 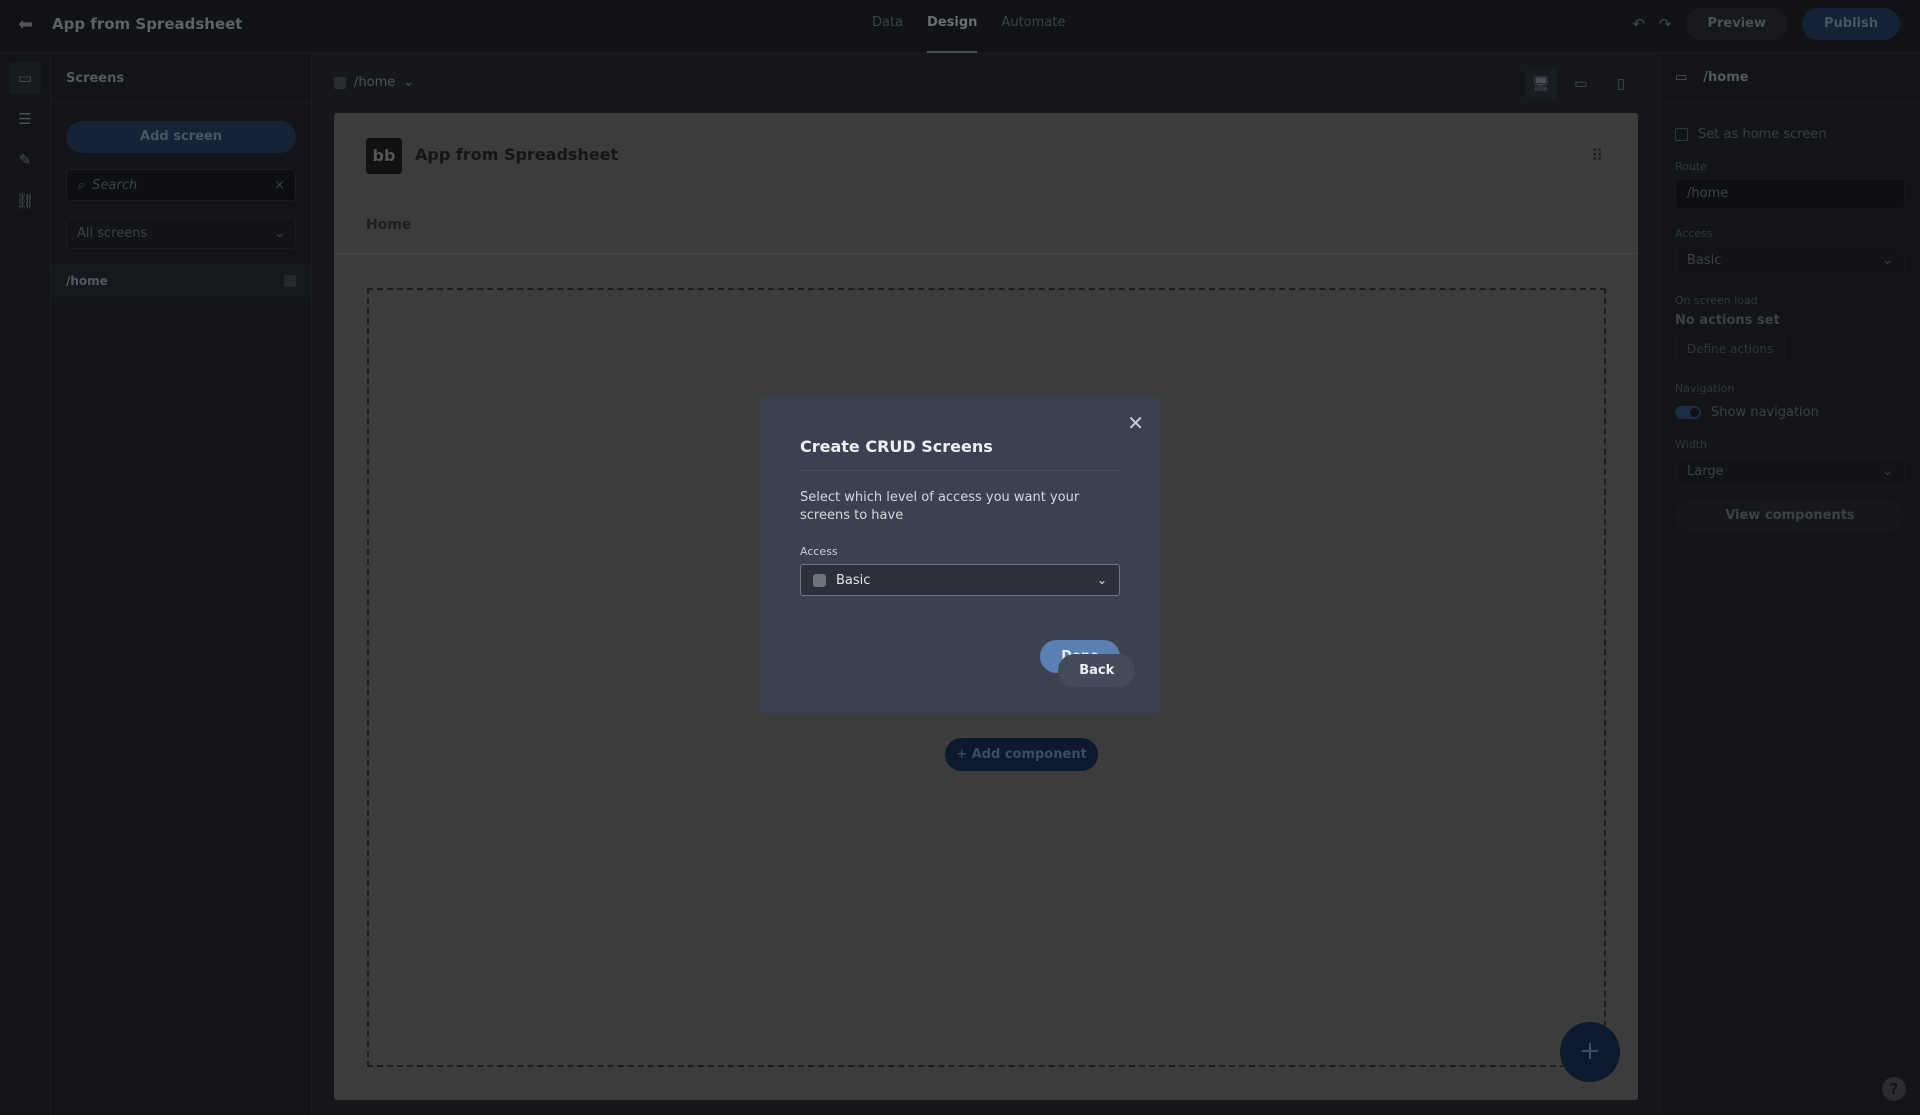 I want to click on close-icon: ✕, so click(x=1135, y=423).